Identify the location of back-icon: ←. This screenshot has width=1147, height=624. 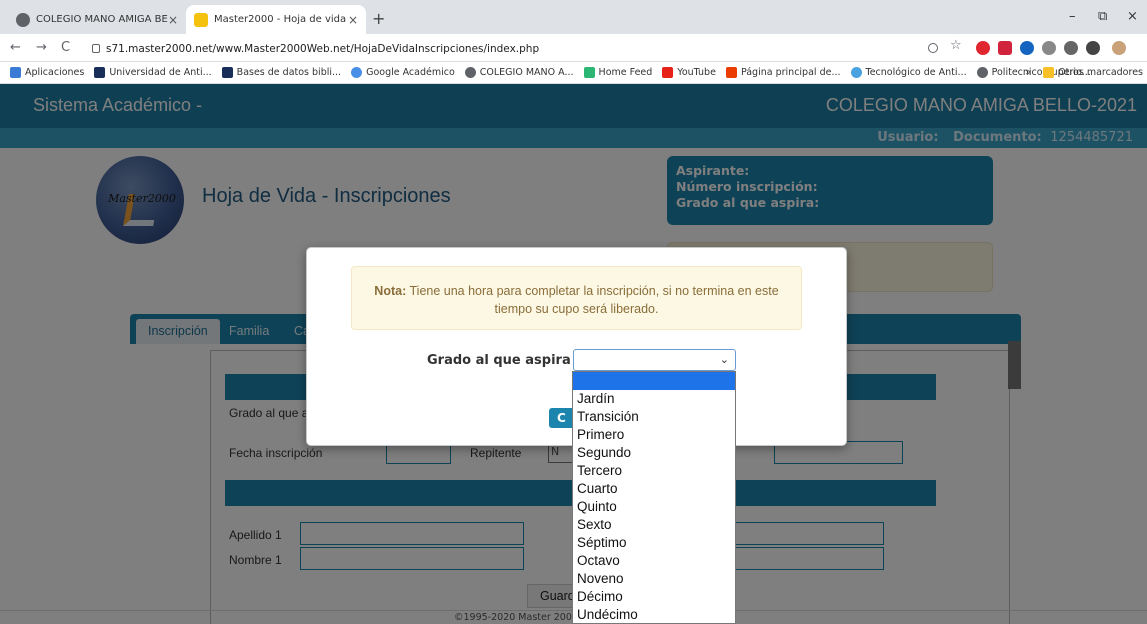
(15, 47).